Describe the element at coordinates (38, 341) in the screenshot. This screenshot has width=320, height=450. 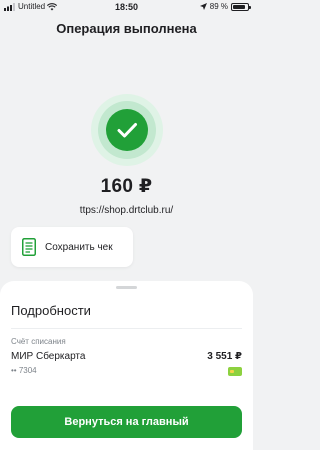
I see `account-caption: Счёт списания` at that location.